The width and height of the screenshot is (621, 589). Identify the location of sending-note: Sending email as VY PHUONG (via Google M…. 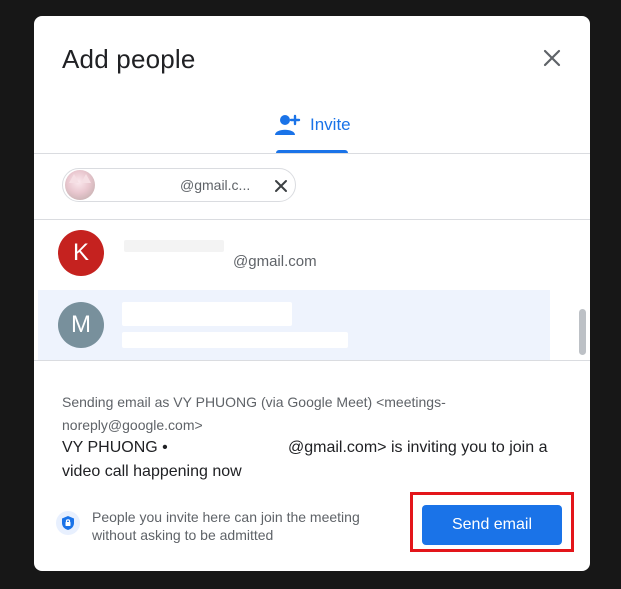
(254, 413).